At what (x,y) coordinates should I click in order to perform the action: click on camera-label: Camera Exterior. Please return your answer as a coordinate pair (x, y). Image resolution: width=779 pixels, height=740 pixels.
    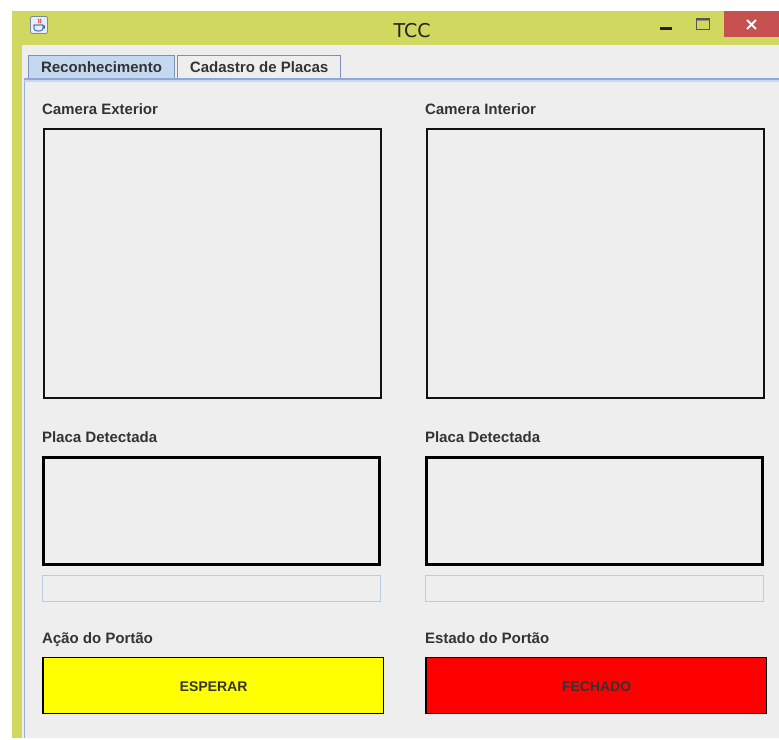
    Looking at the image, I should click on (100, 109).